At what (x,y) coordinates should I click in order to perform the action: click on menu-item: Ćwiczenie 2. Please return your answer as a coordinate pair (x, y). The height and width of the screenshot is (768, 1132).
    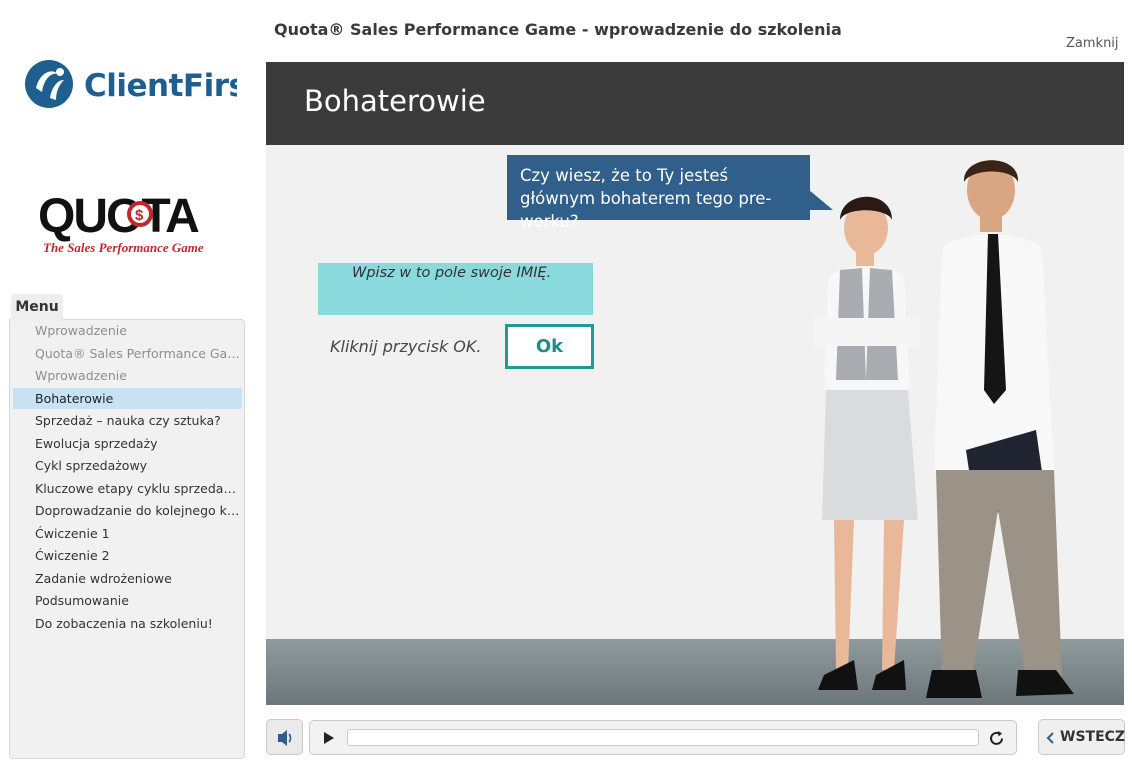
    Looking at the image, I should click on (127, 555).